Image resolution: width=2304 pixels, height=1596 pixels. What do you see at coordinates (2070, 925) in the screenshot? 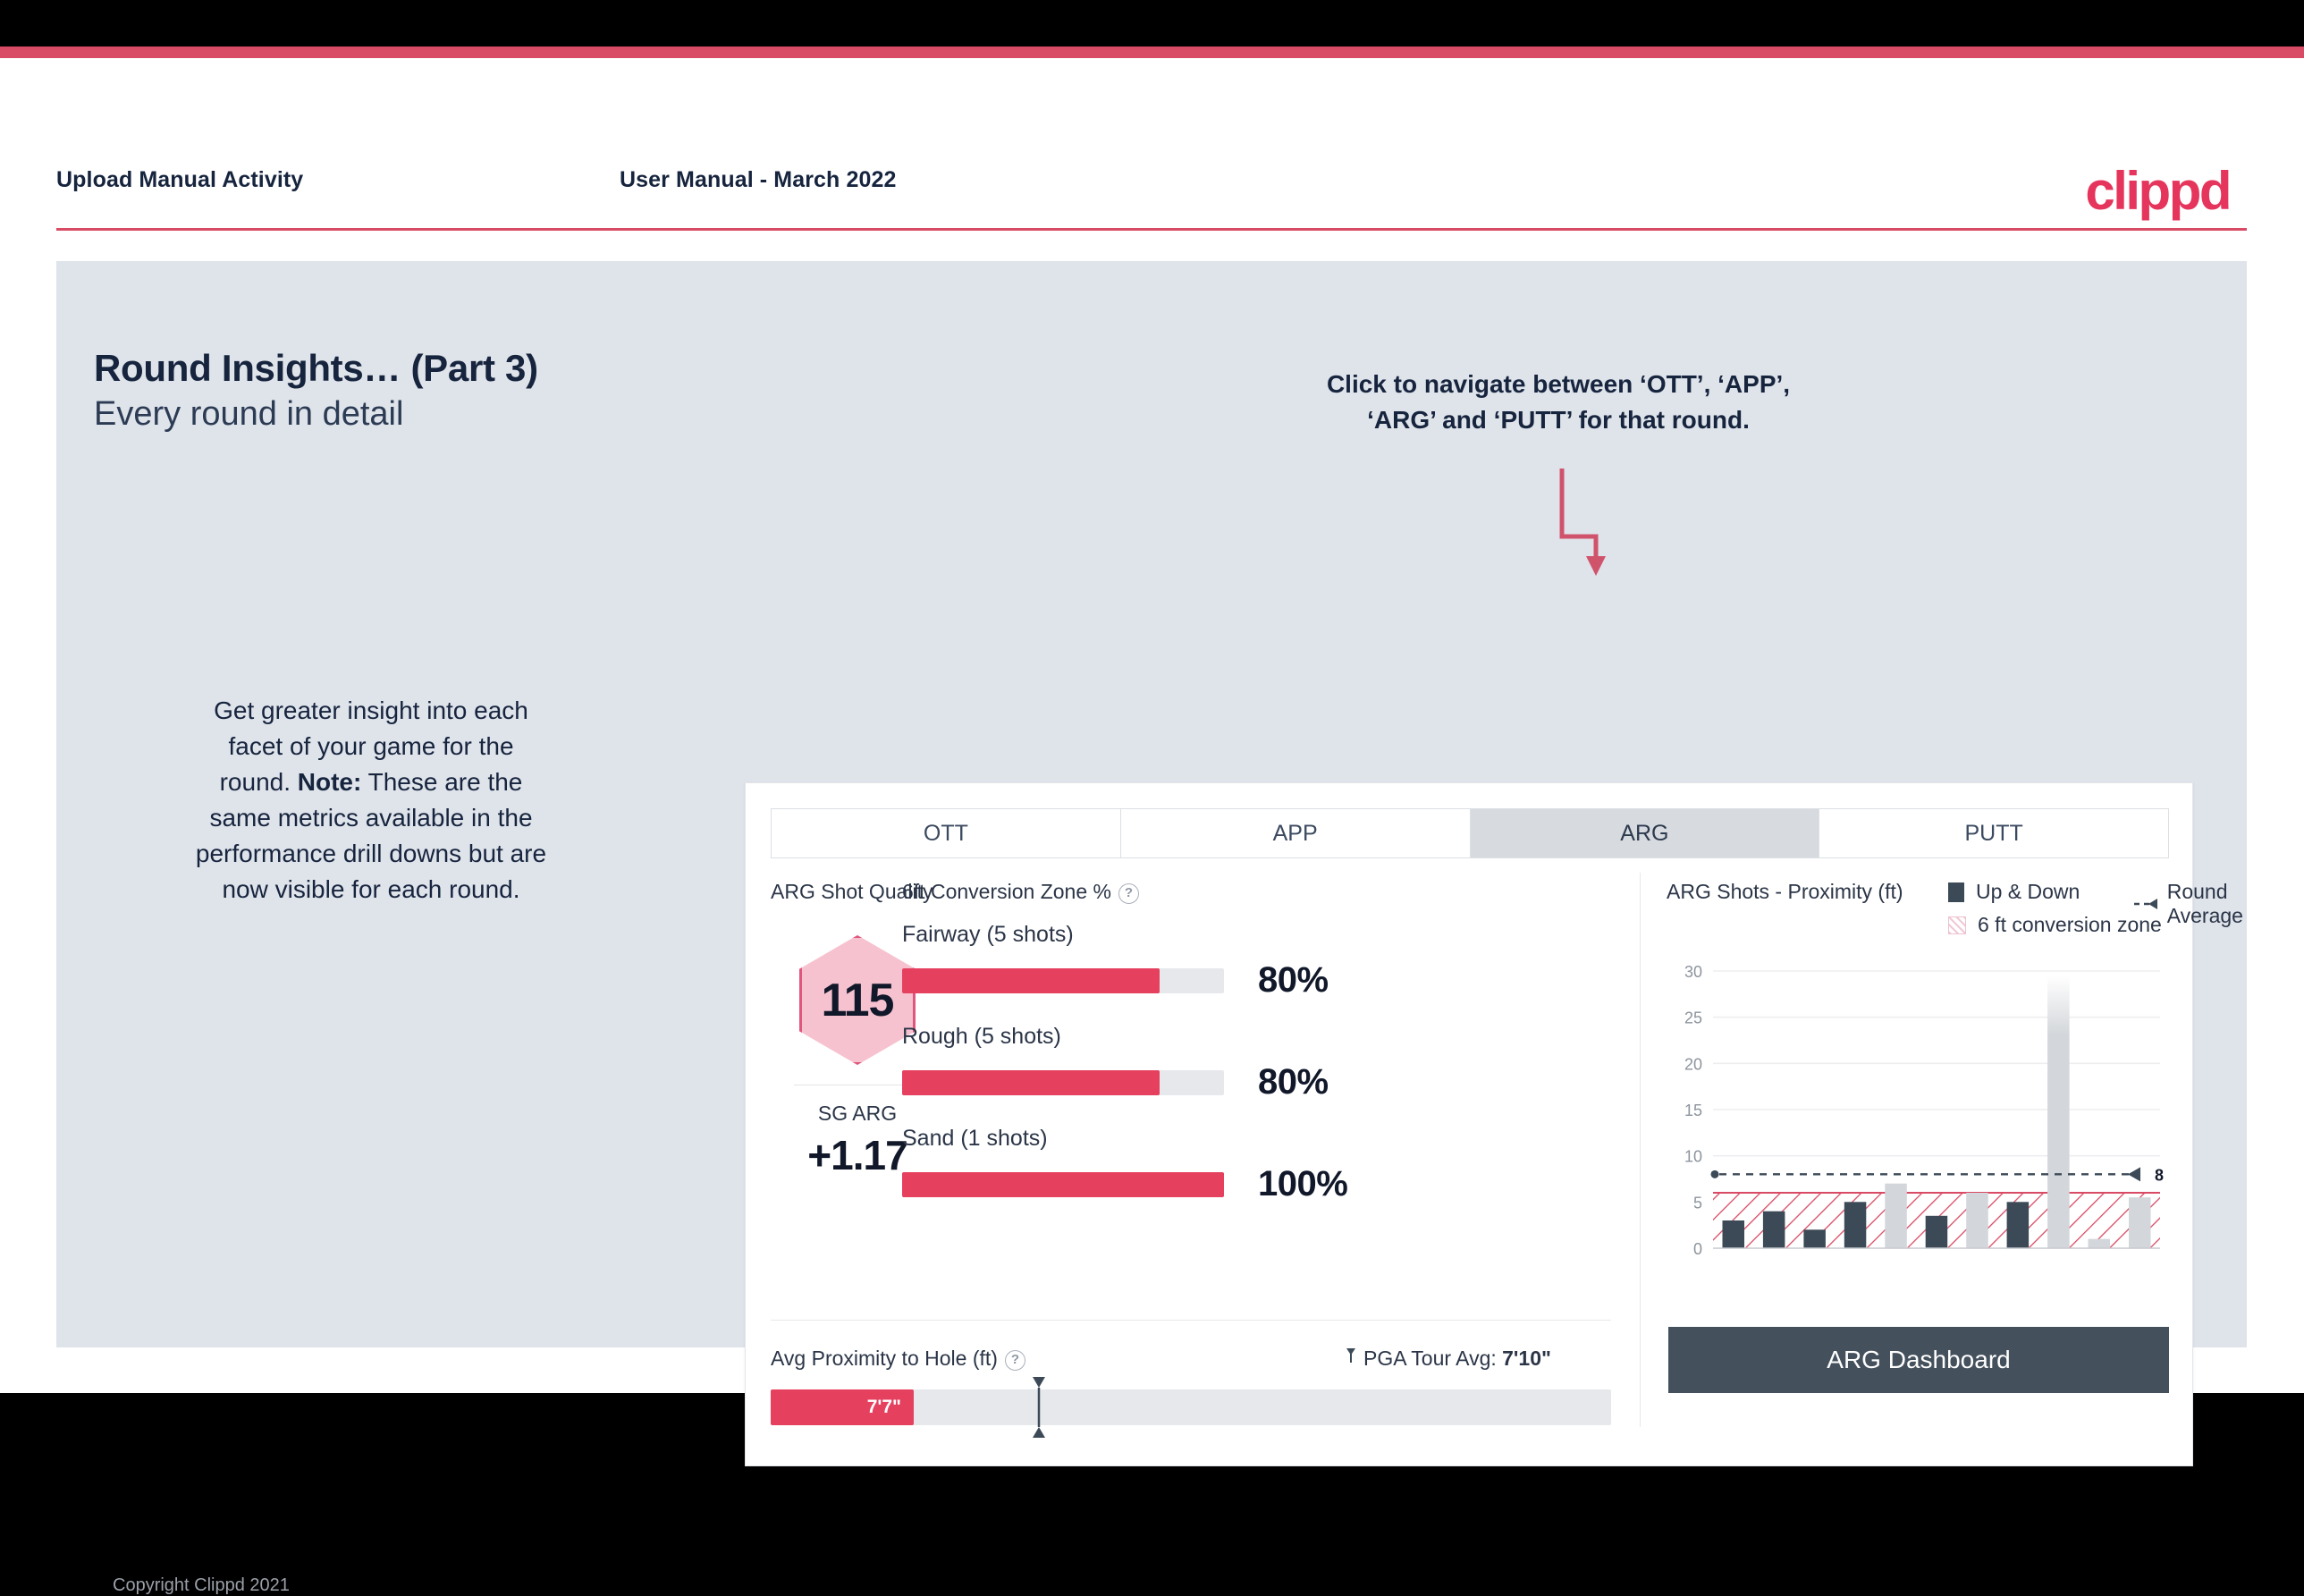
I see `legend-conversion-zone-label: 6 ft conversion zone` at bounding box center [2070, 925].